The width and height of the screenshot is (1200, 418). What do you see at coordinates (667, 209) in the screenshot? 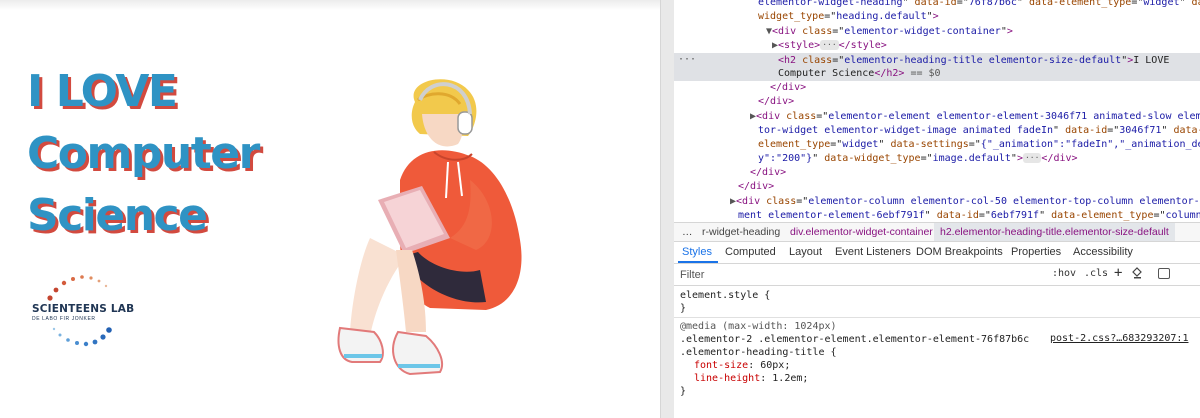
I see `devtools-resize-handle` at bounding box center [667, 209].